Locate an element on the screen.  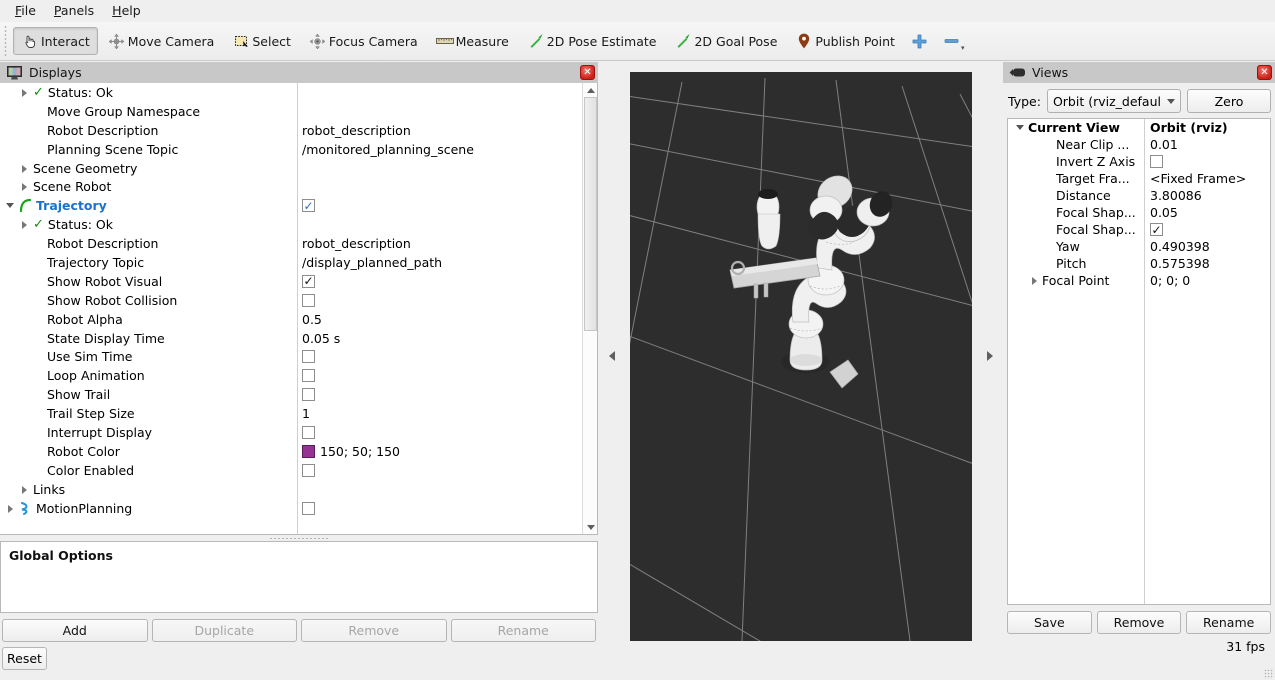
displays-tree-row: State Display Time 0.05 s is located at coordinates (291, 338).